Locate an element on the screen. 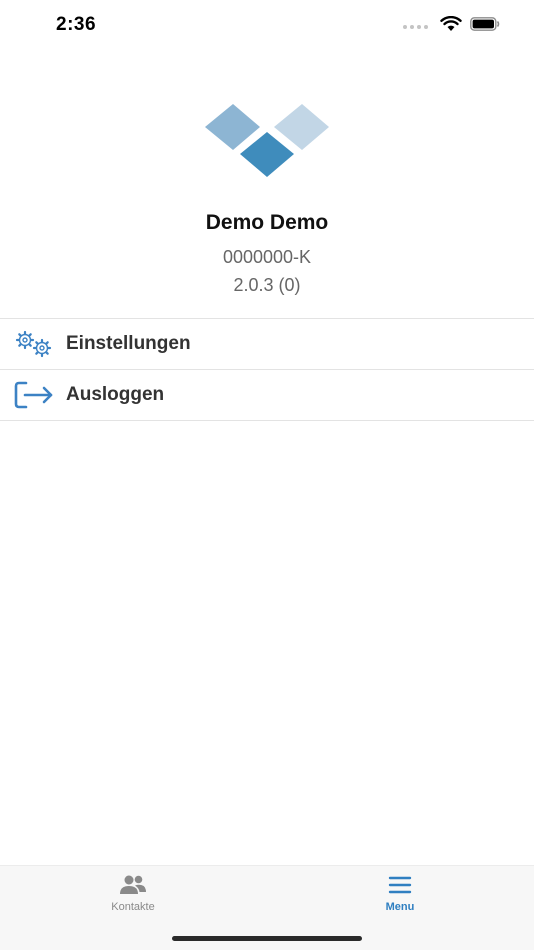 This screenshot has width=534, height=950. gears-icon is located at coordinates (33, 344).